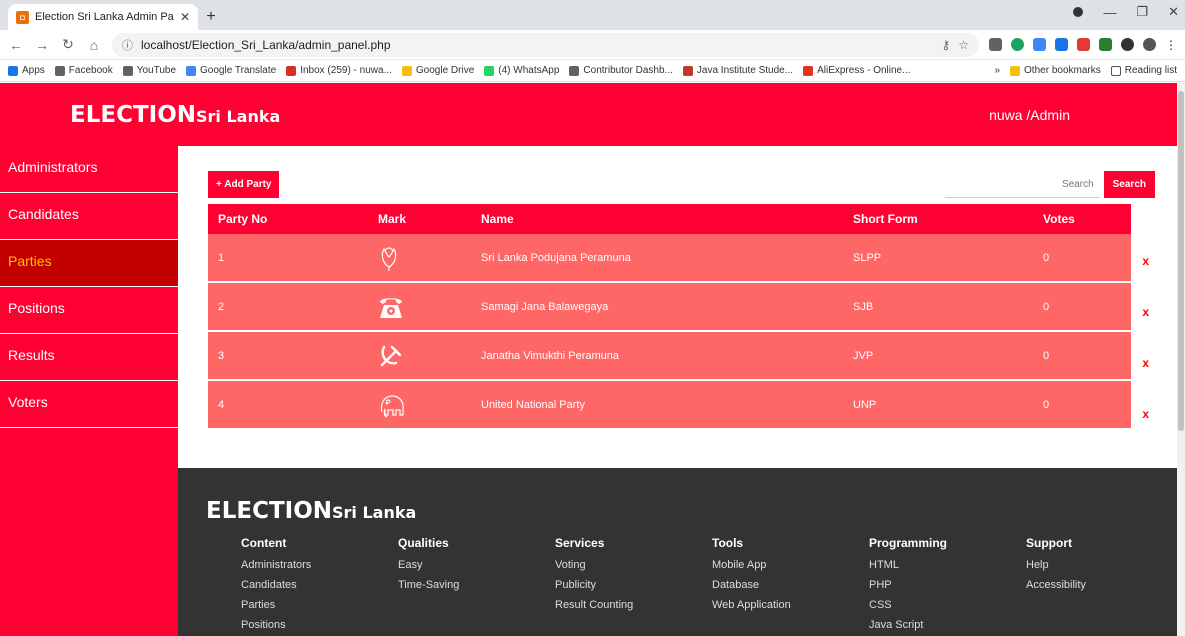 The height and width of the screenshot is (636, 1185). Describe the element at coordinates (669, 356) in the screenshot. I see `table-row: 3 Janatha Vimukthi Peramuna JVP 0` at that location.